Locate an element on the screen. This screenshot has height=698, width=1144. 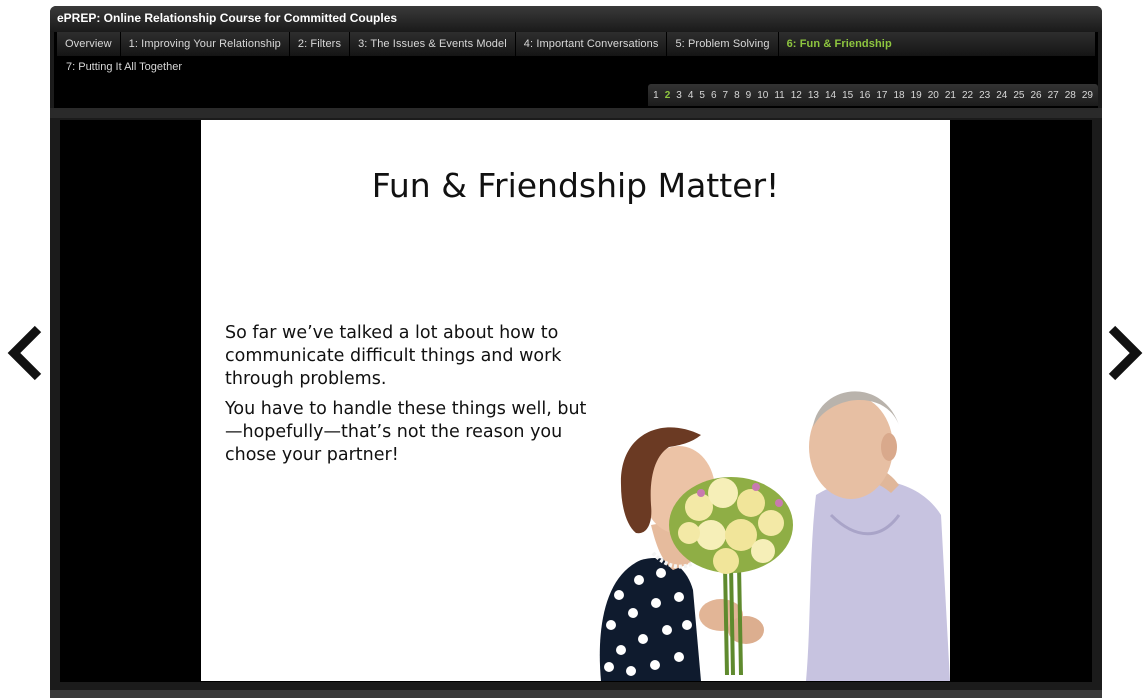
page-link-1: 1 is located at coordinates (656, 95).